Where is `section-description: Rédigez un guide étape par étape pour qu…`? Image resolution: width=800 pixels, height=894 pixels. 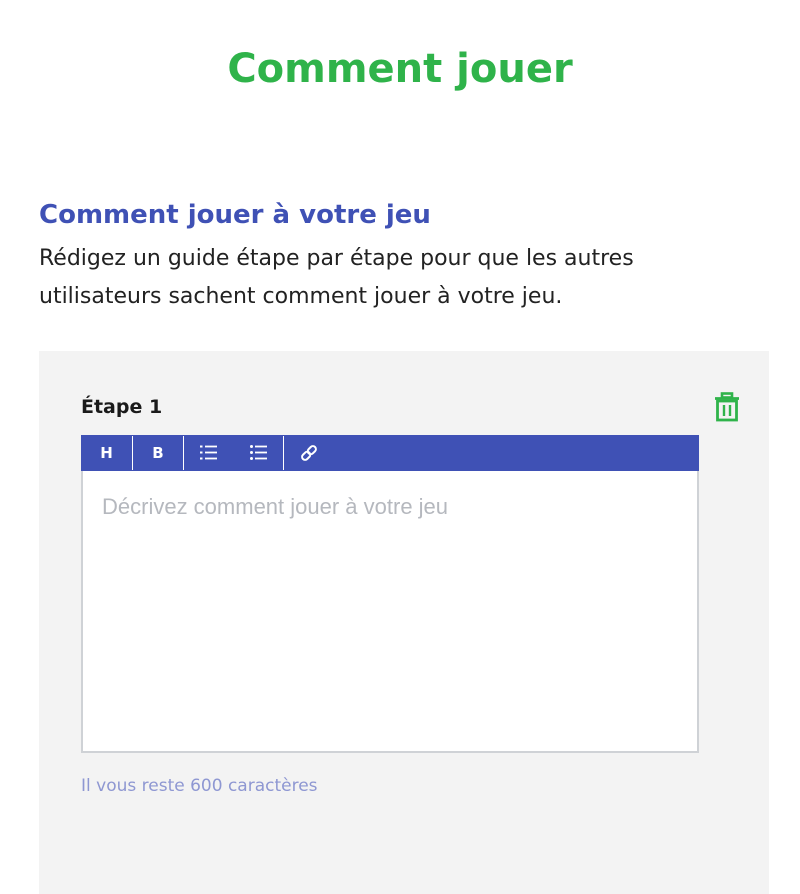 section-description: Rédigez un guide étape par étape pour qu… is located at coordinates (336, 277).